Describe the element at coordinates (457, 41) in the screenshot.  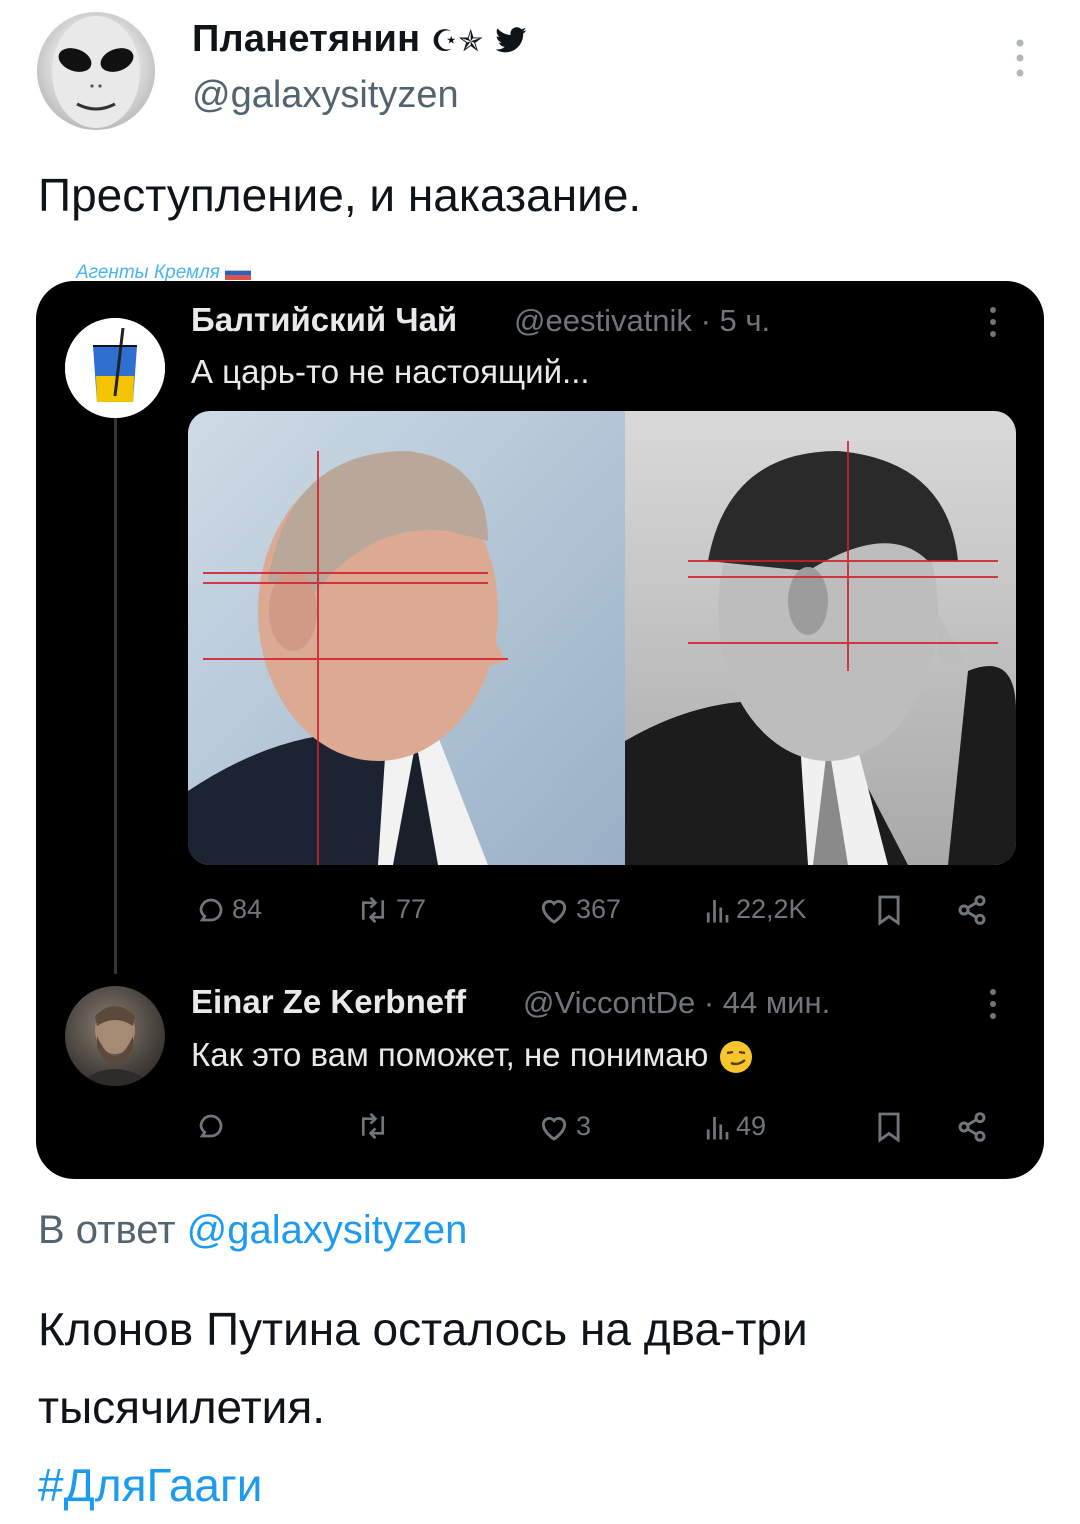
I see `name-emoji: ☪︎✯` at that location.